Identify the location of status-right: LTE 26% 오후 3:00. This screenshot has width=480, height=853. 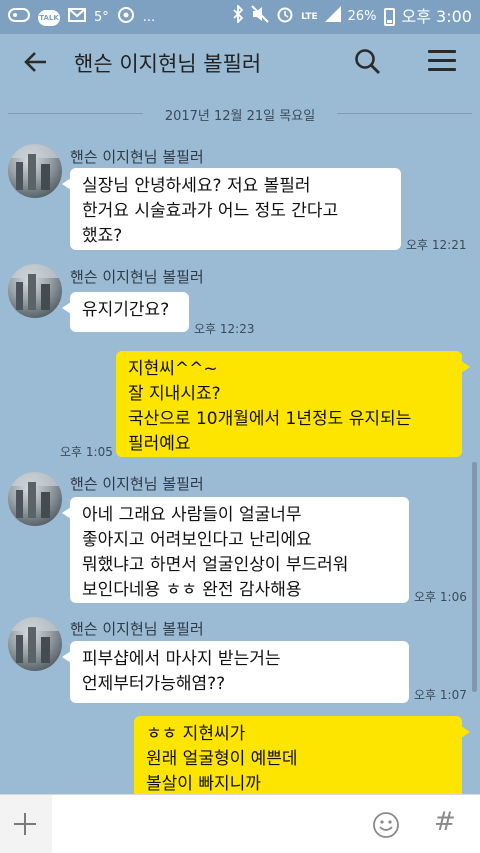
(352, 16).